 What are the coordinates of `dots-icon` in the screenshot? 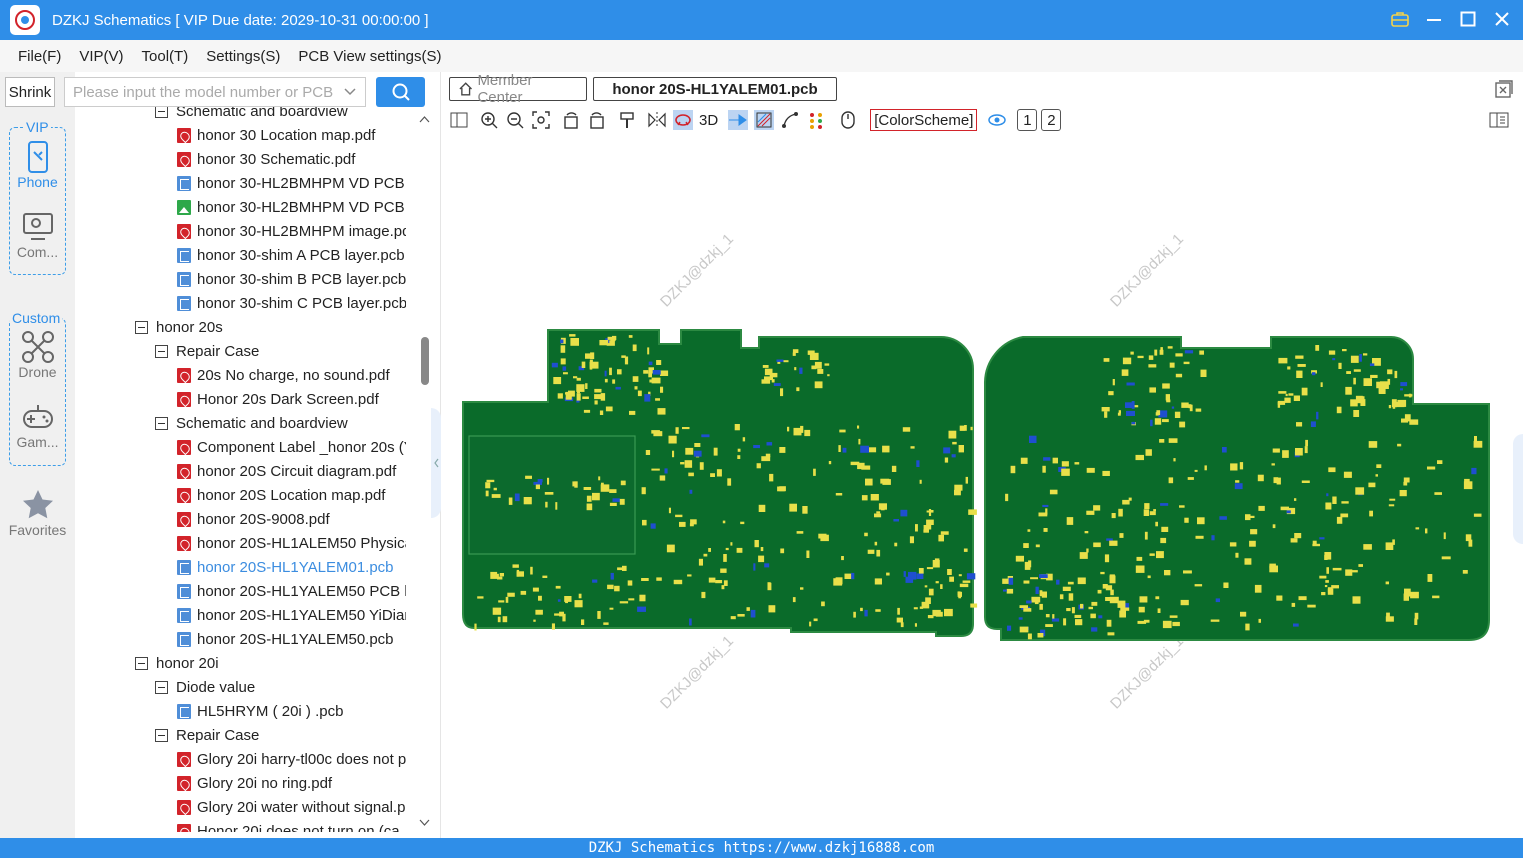 It's located at (816, 120).